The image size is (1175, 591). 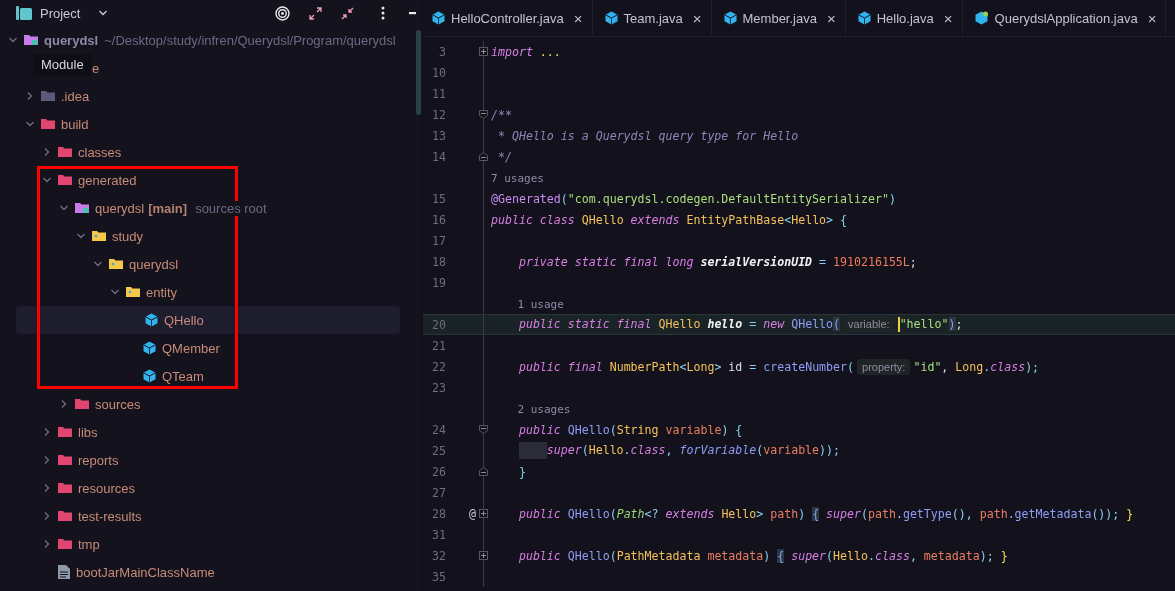 I want to click on code-line: public QHello(String variable) {, so click(x=630, y=429).